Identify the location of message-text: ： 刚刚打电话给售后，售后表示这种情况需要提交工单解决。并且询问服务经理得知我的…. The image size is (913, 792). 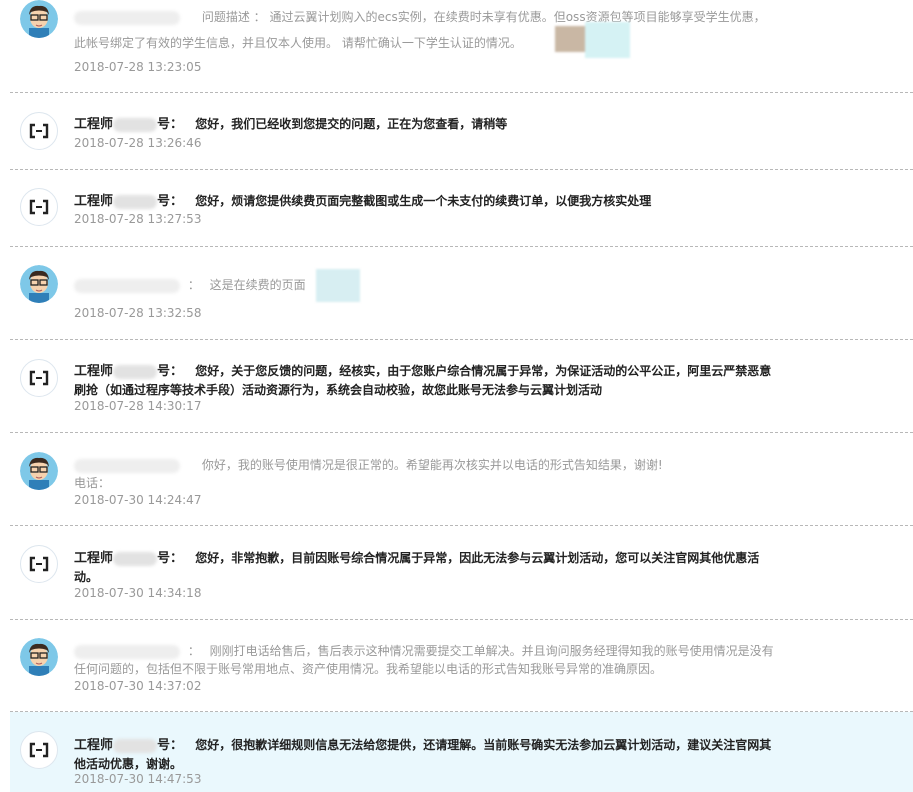
(424, 660).